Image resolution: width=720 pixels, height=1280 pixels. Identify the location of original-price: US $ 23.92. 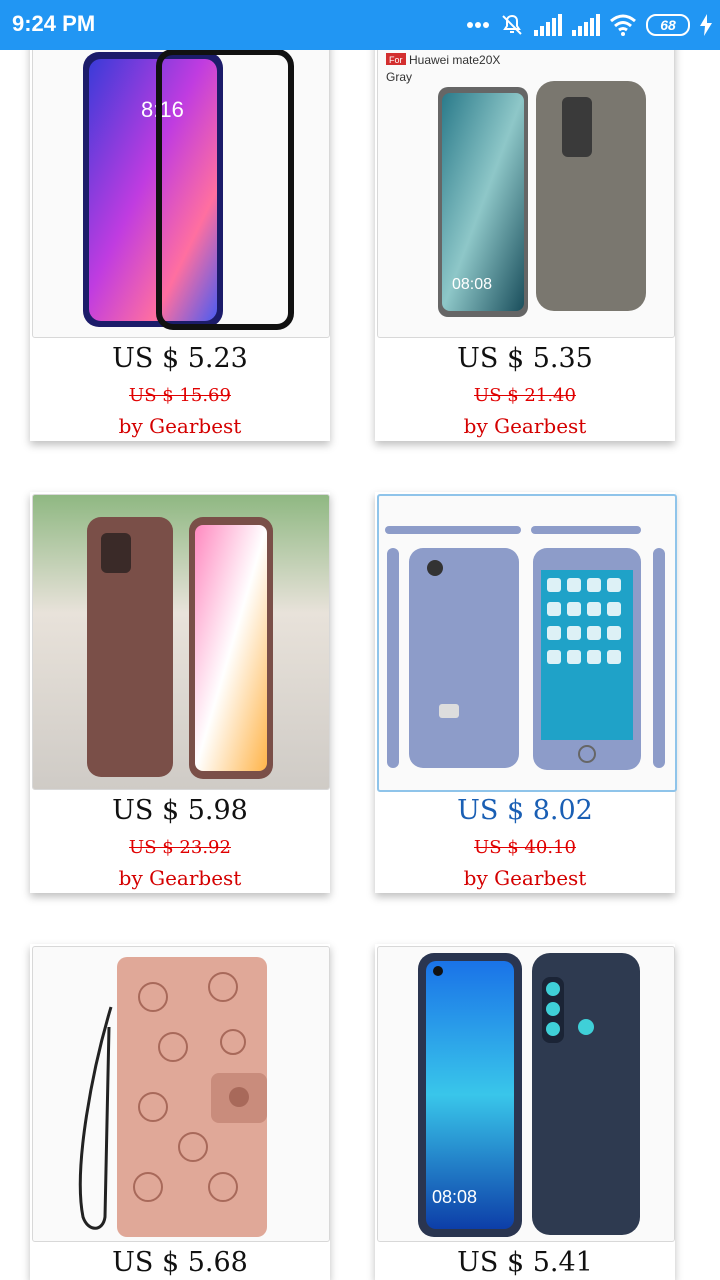
(180, 847).